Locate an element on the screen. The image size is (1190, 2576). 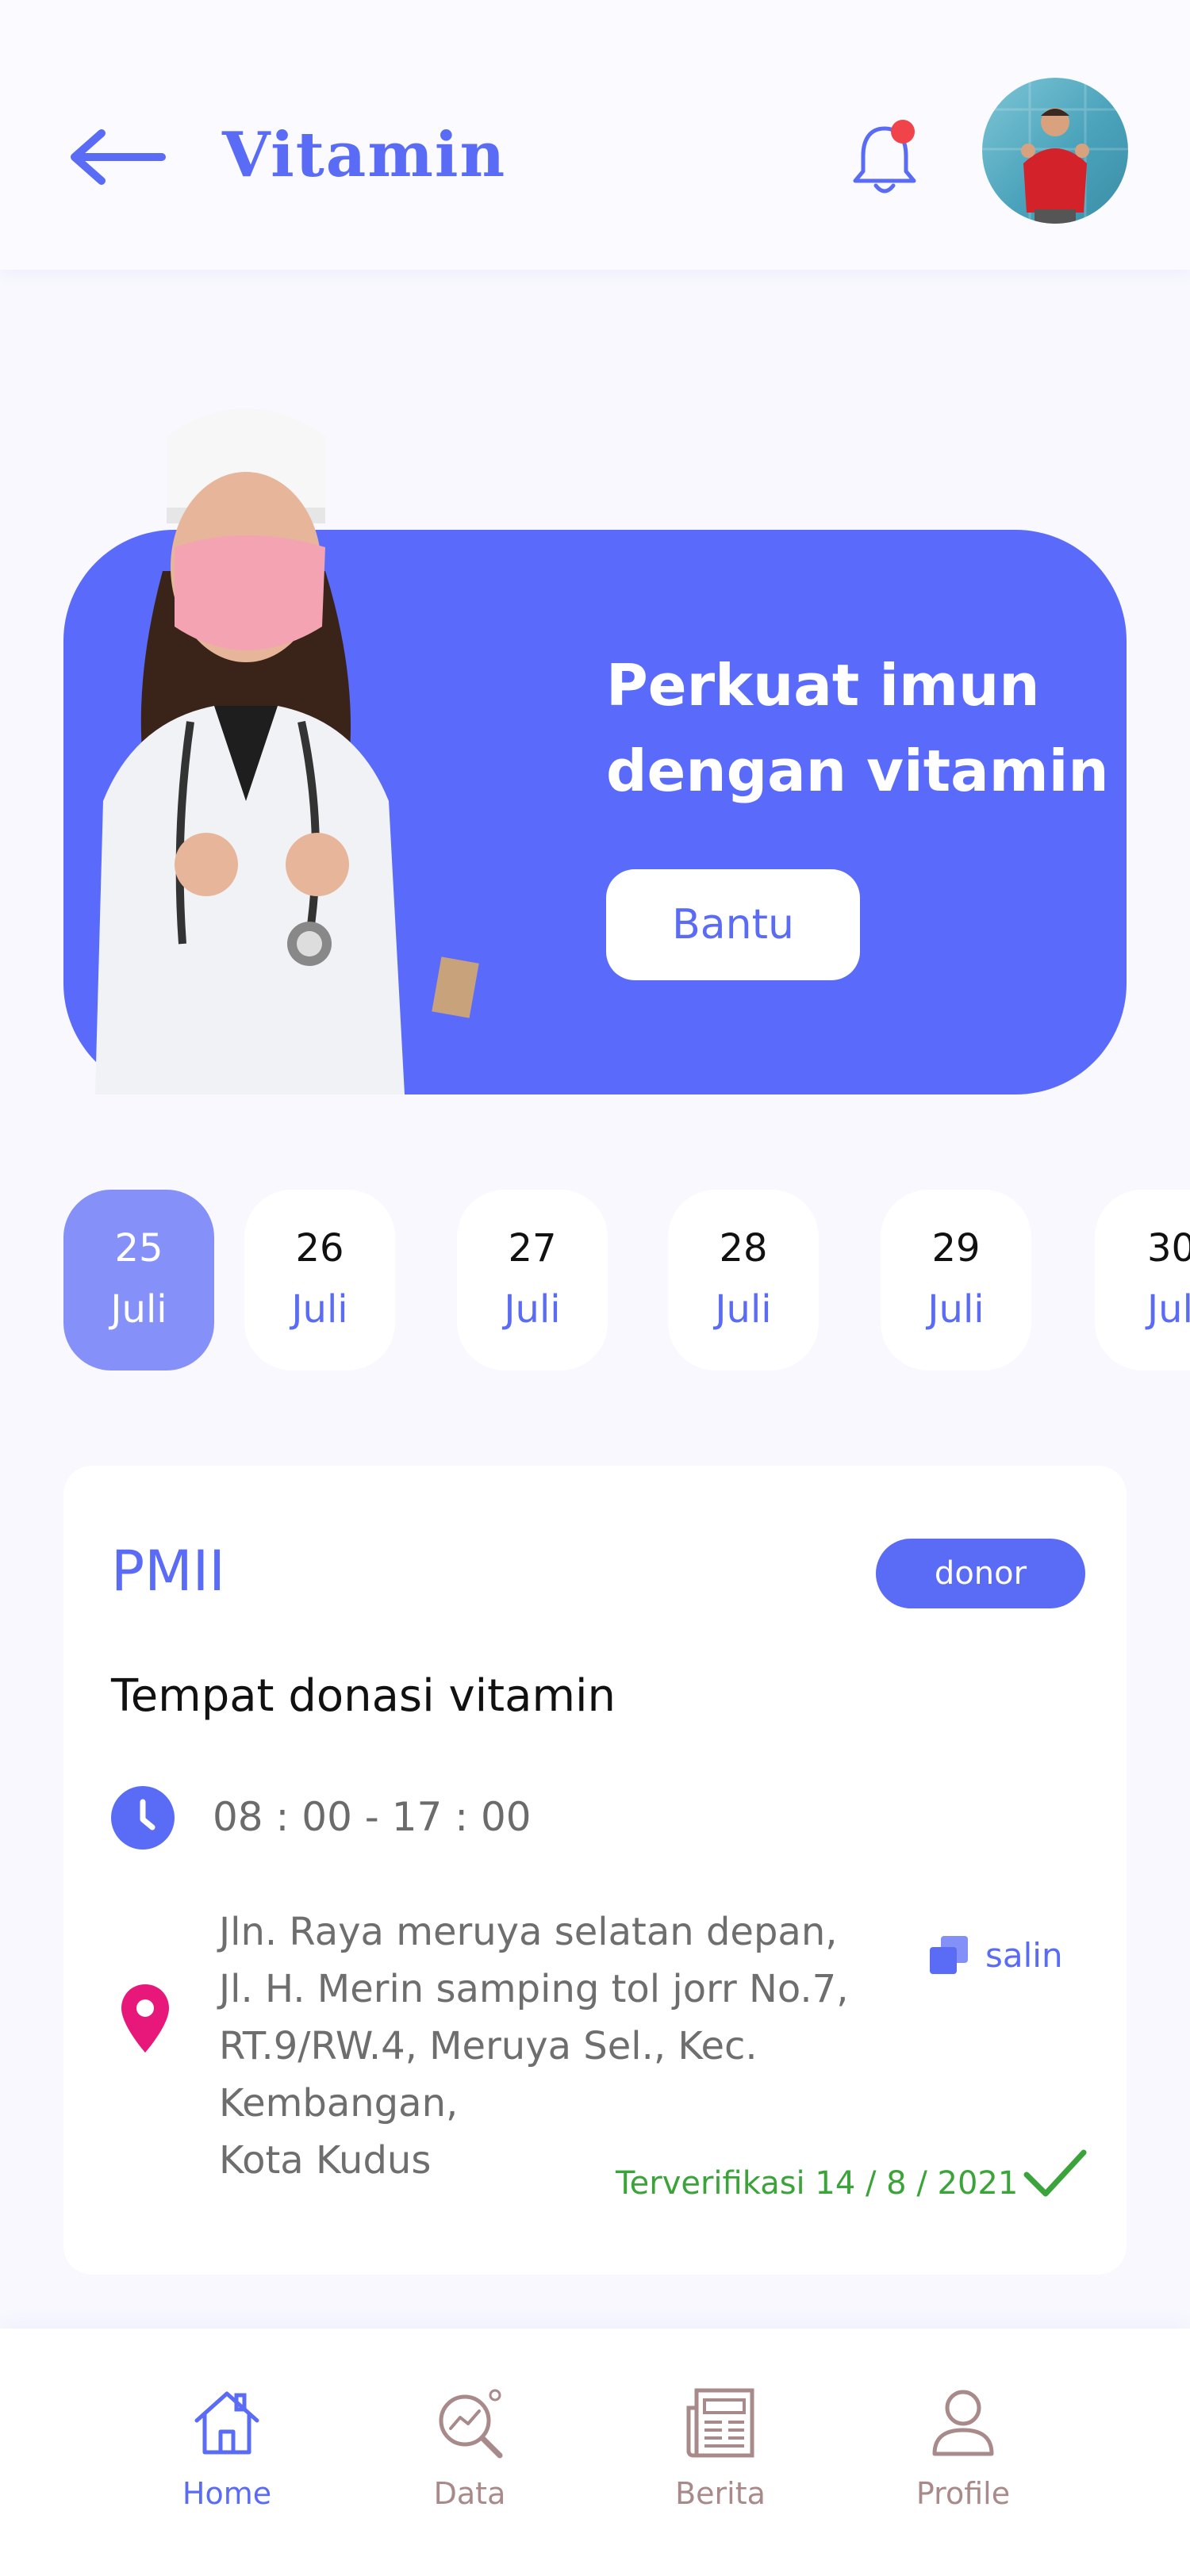
avatar is located at coordinates (1055, 151).